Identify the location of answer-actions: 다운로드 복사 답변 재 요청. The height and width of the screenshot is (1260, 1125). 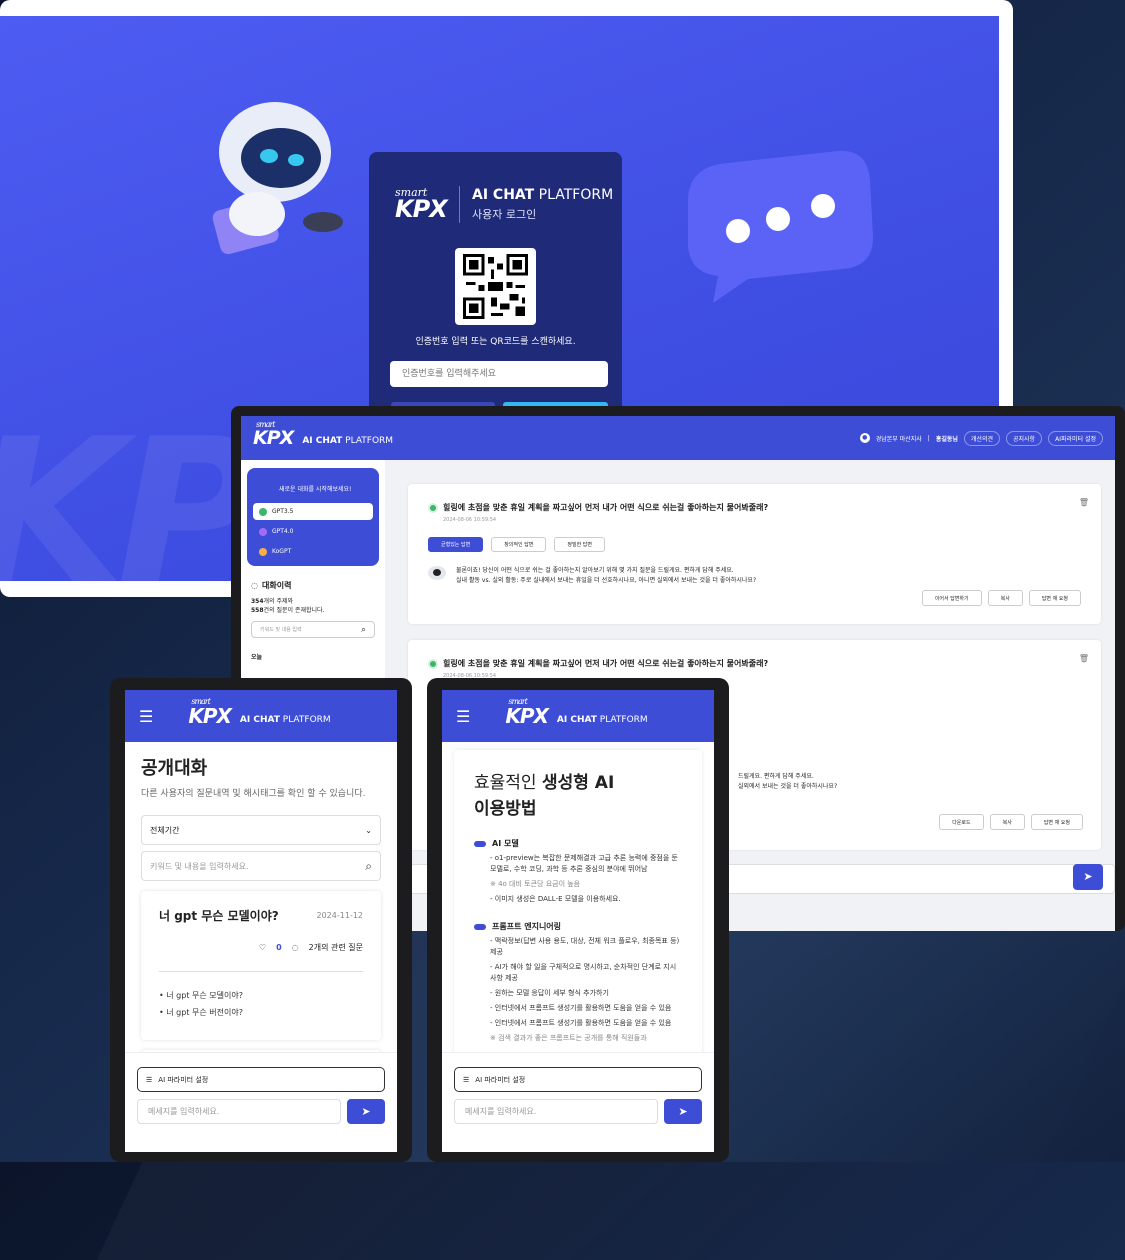
(1011, 822).